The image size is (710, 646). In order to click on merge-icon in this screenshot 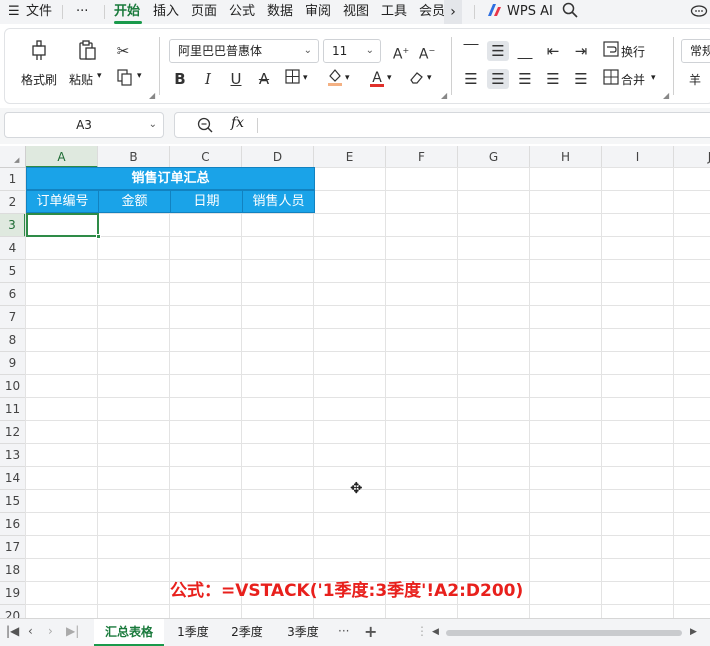, I will do `click(611, 79)`.